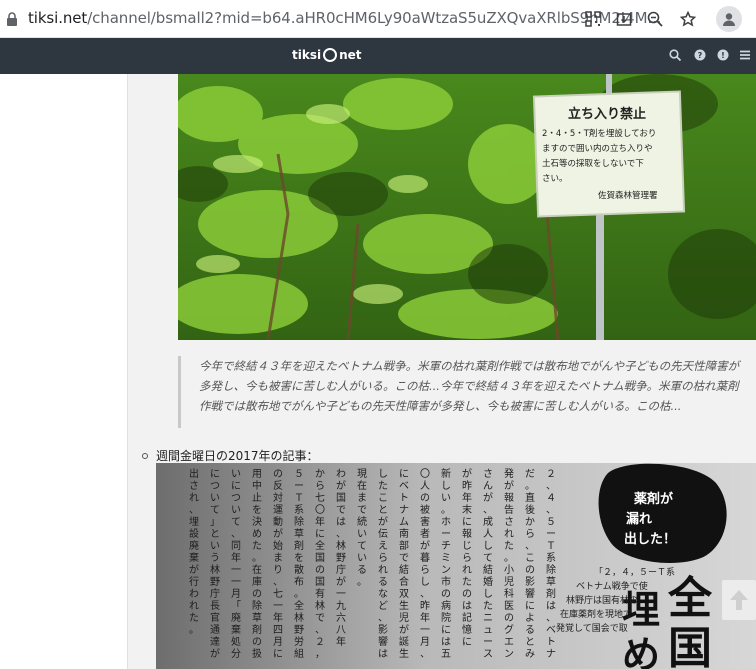 The width and height of the screenshot is (756, 669). What do you see at coordinates (607, 114) in the screenshot?
I see `sign-title: 立ち入り禁止` at bounding box center [607, 114].